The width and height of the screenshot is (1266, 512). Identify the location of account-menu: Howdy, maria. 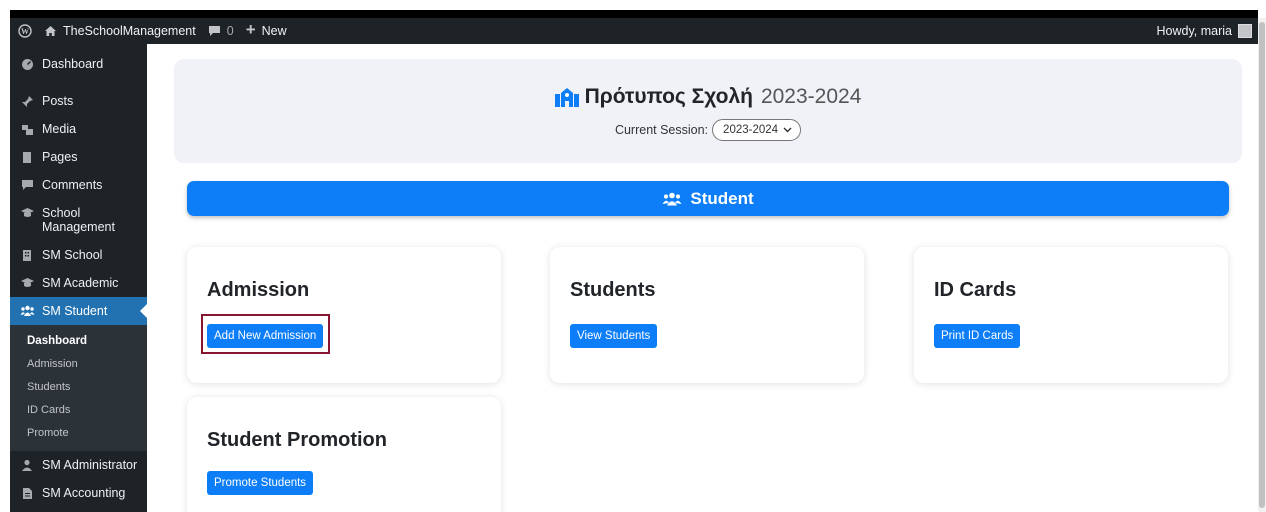
(1207, 31).